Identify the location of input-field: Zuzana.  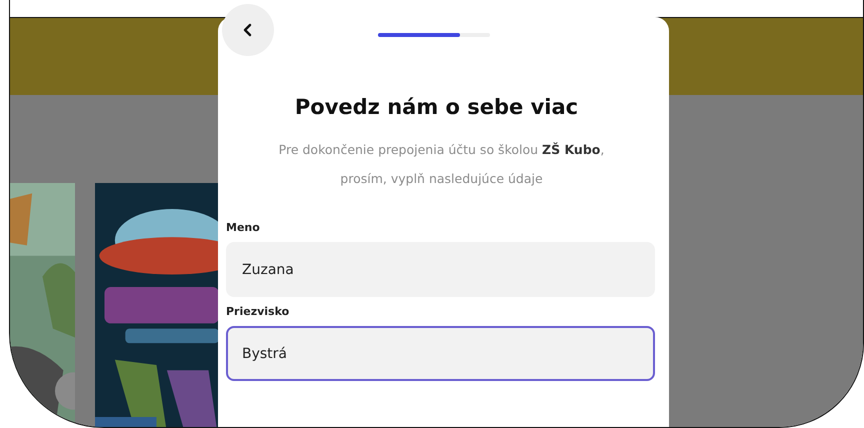
(440, 269).